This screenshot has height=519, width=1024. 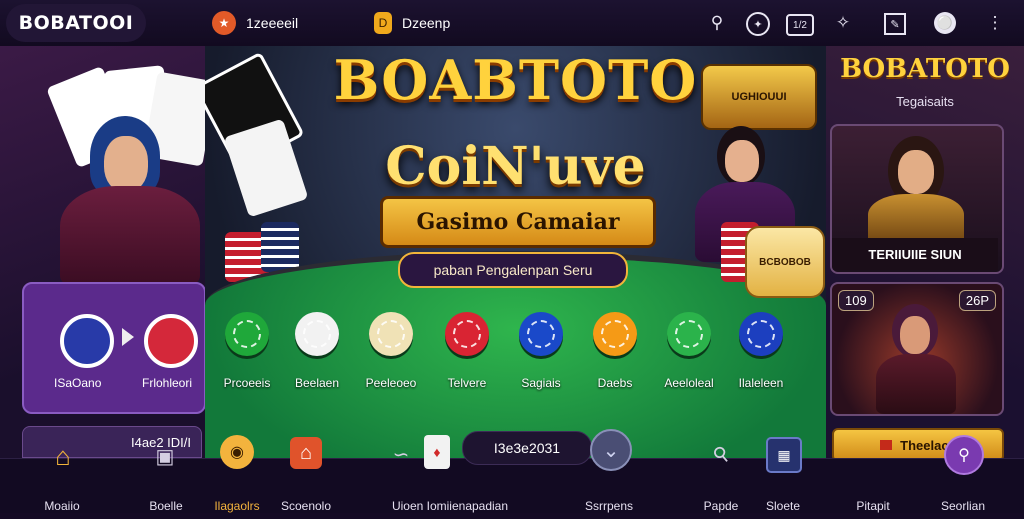 What do you see at coordinates (126, 164) in the screenshot?
I see `character-face` at bounding box center [126, 164].